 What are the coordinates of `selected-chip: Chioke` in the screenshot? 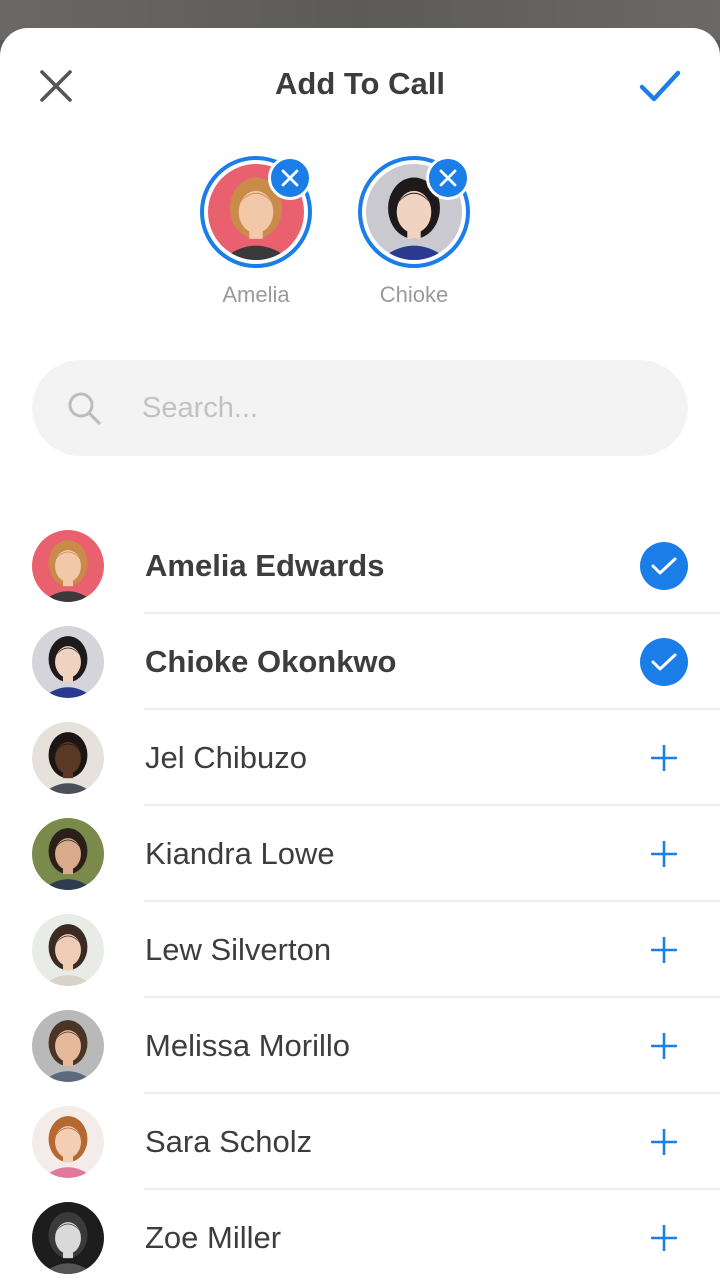 It's located at (414, 232).